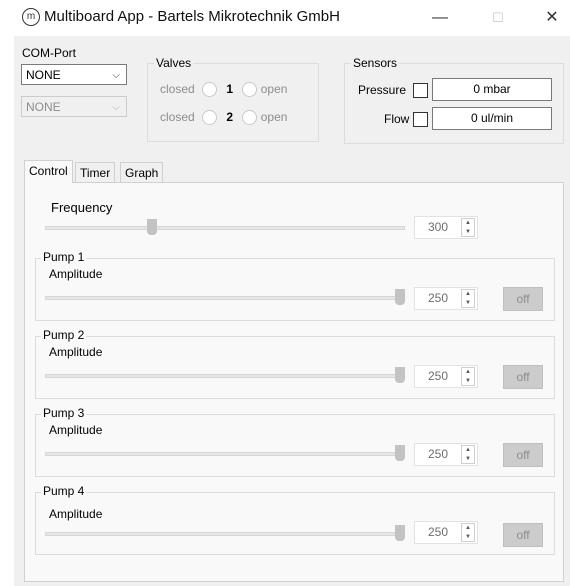  Describe the element at coordinates (95, 172) in the screenshot. I see `tab-timer: Timer` at that location.